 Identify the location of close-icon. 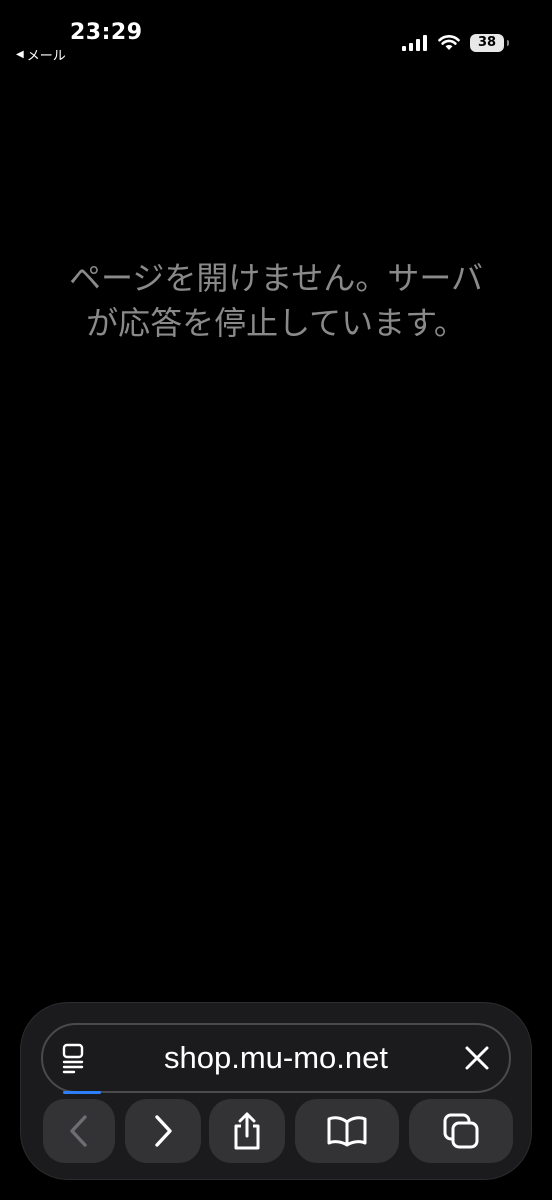
(477, 1058).